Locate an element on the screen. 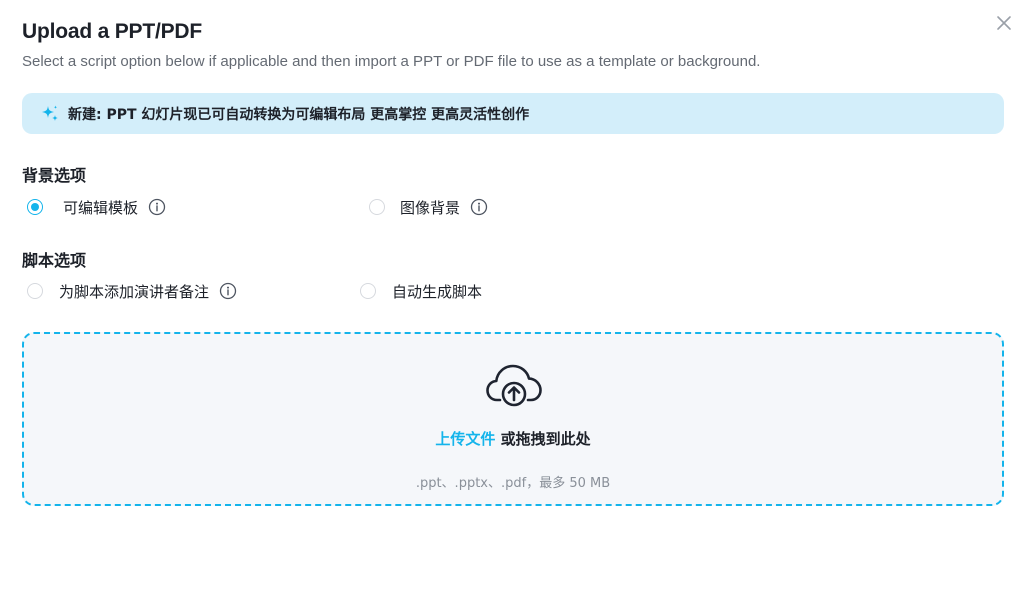 The height and width of the screenshot is (613, 1024). upload-file-link: 上传文件 is located at coordinates (465, 439).